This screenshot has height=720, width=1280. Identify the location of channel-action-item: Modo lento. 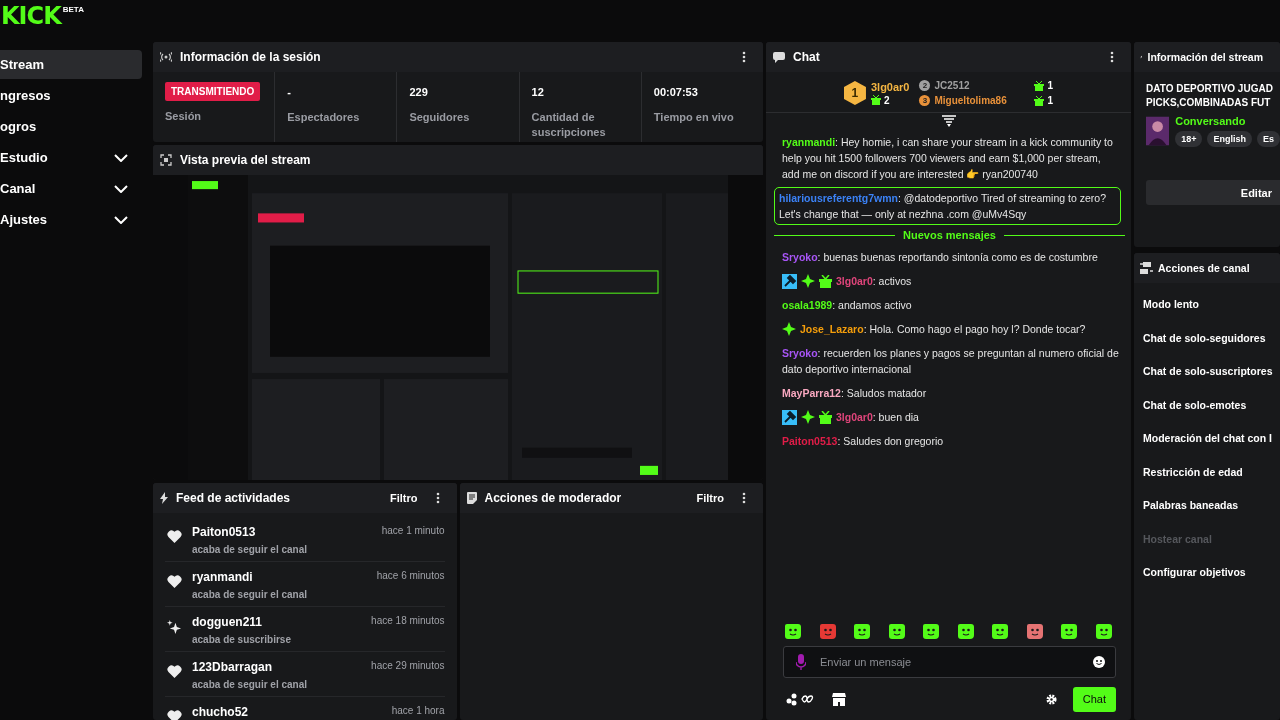
(1211, 305).